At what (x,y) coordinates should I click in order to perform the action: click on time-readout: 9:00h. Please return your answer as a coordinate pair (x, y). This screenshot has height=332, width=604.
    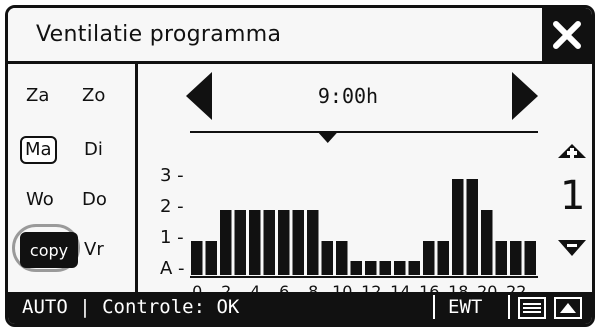
    Looking at the image, I should click on (348, 96).